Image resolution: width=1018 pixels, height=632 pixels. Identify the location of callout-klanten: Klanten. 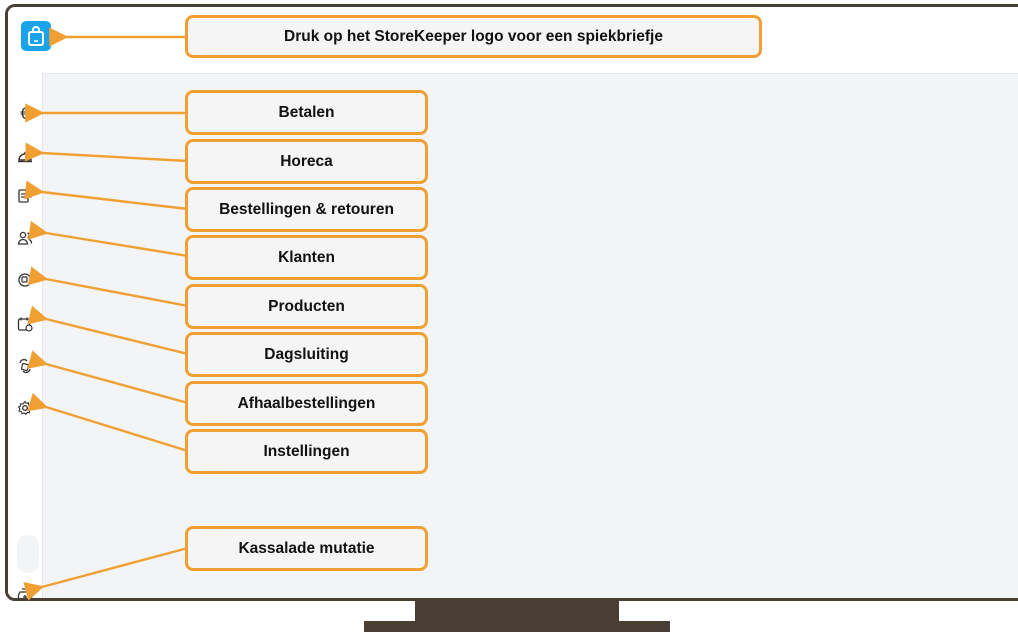
(306, 257).